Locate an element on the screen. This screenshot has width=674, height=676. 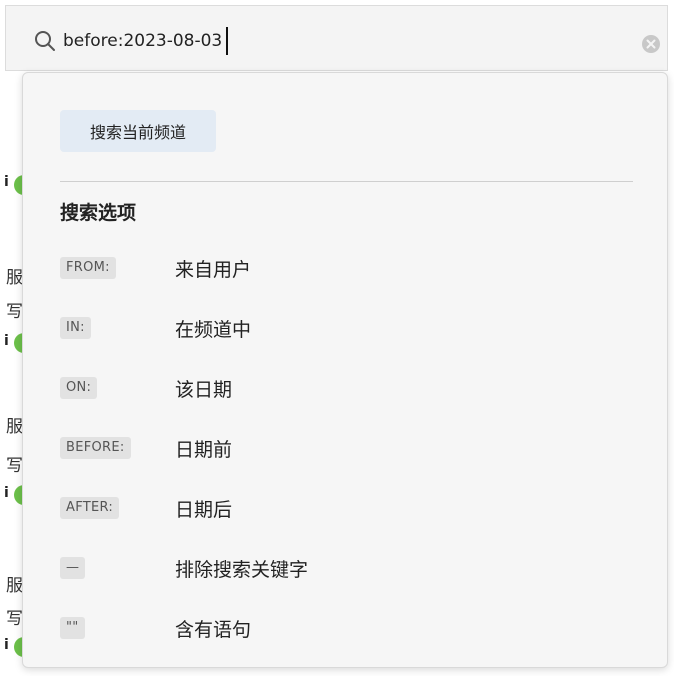
option-label: 排除搜索关键字 is located at coordinates (242, 570).